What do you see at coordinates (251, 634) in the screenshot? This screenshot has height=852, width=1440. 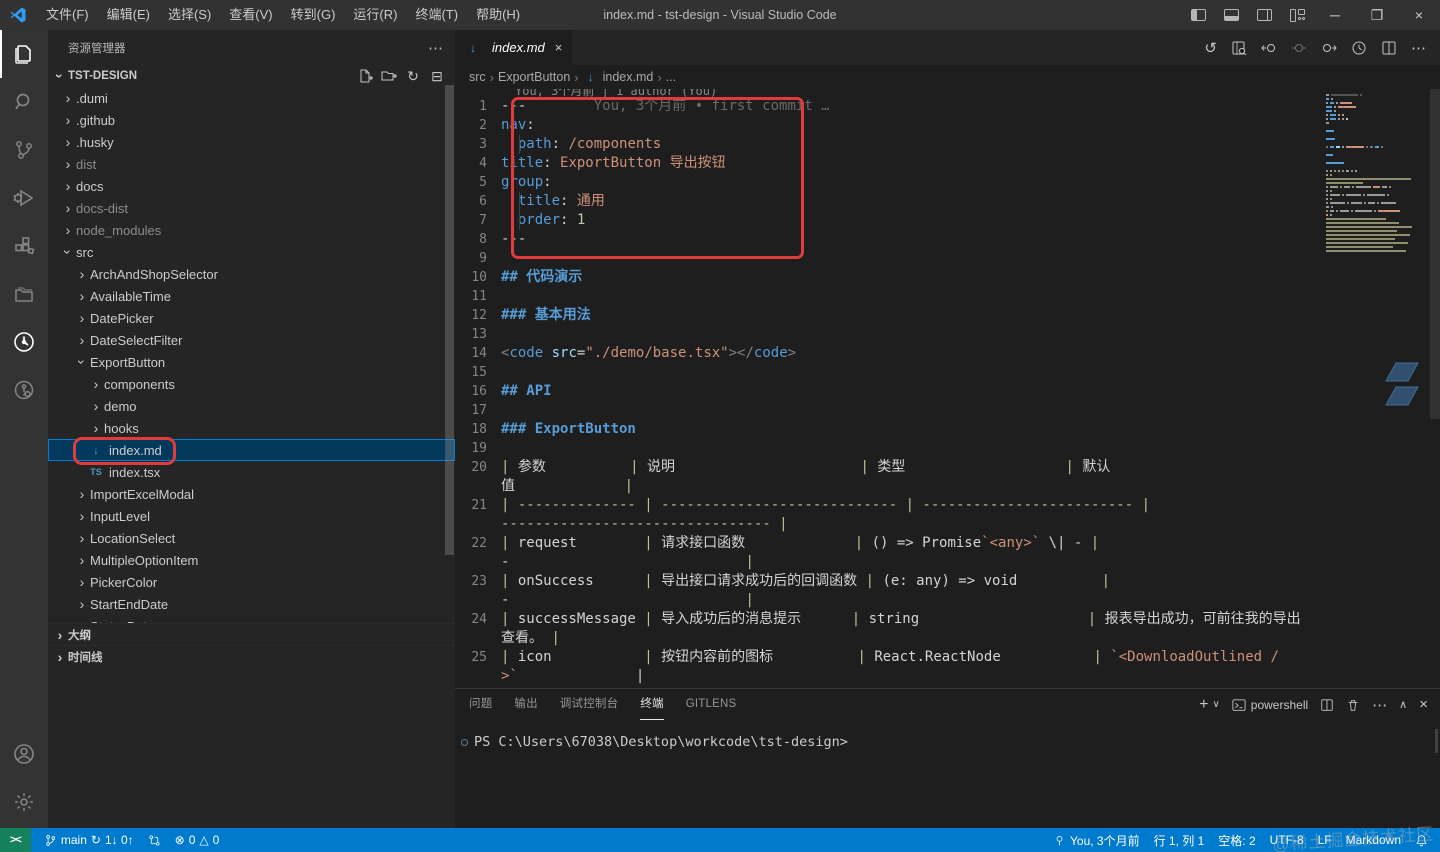 I see `outline-section: › 大纲` at bounding box center [251, 634].